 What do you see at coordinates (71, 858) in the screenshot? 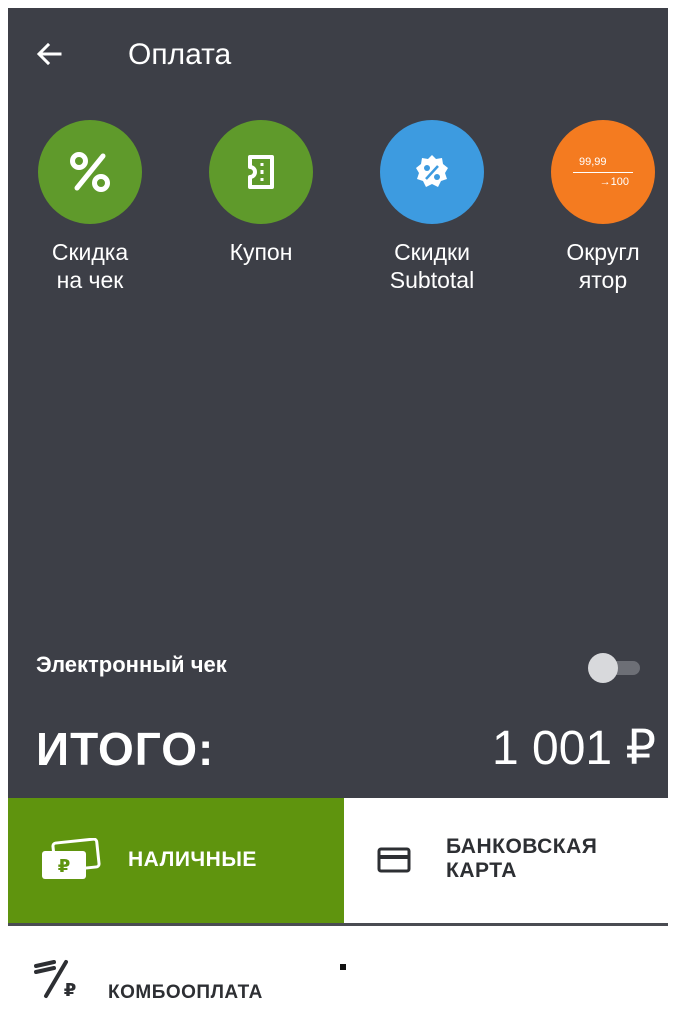
I see `cash-icon: ₽` at bounding box center [71, 858].